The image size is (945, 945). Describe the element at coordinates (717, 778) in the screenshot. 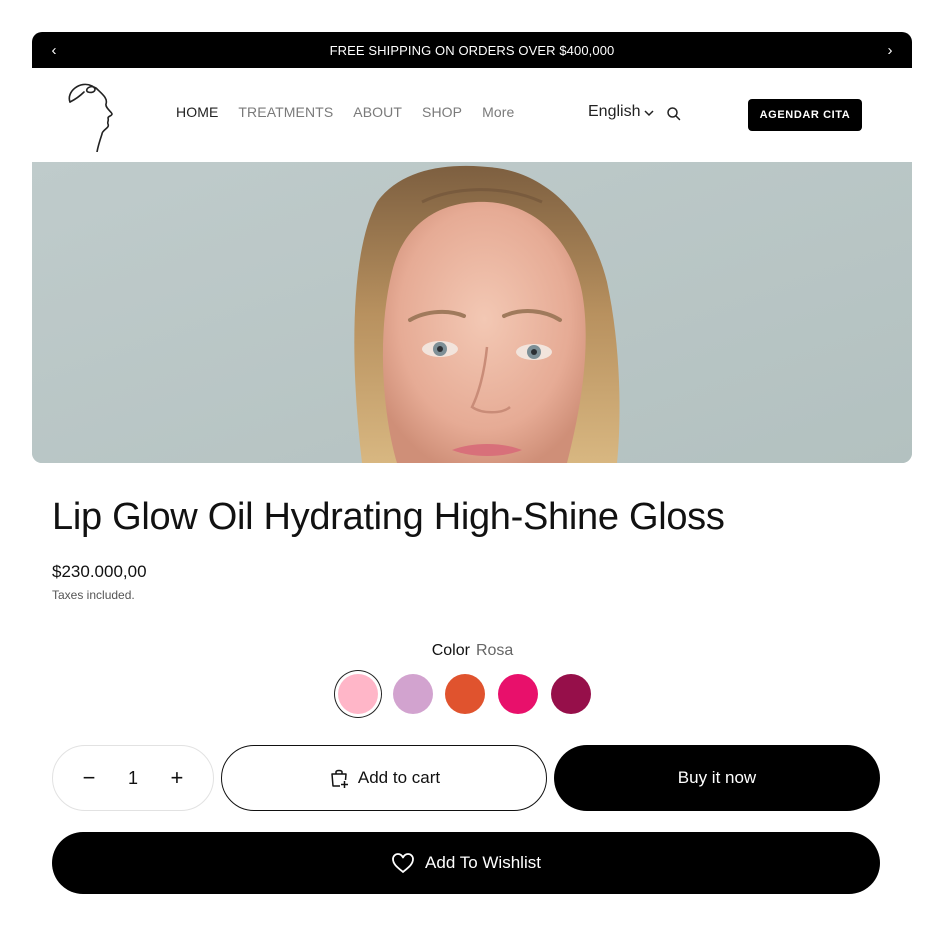

I see `buy-now-button: Buy it now` at that location.